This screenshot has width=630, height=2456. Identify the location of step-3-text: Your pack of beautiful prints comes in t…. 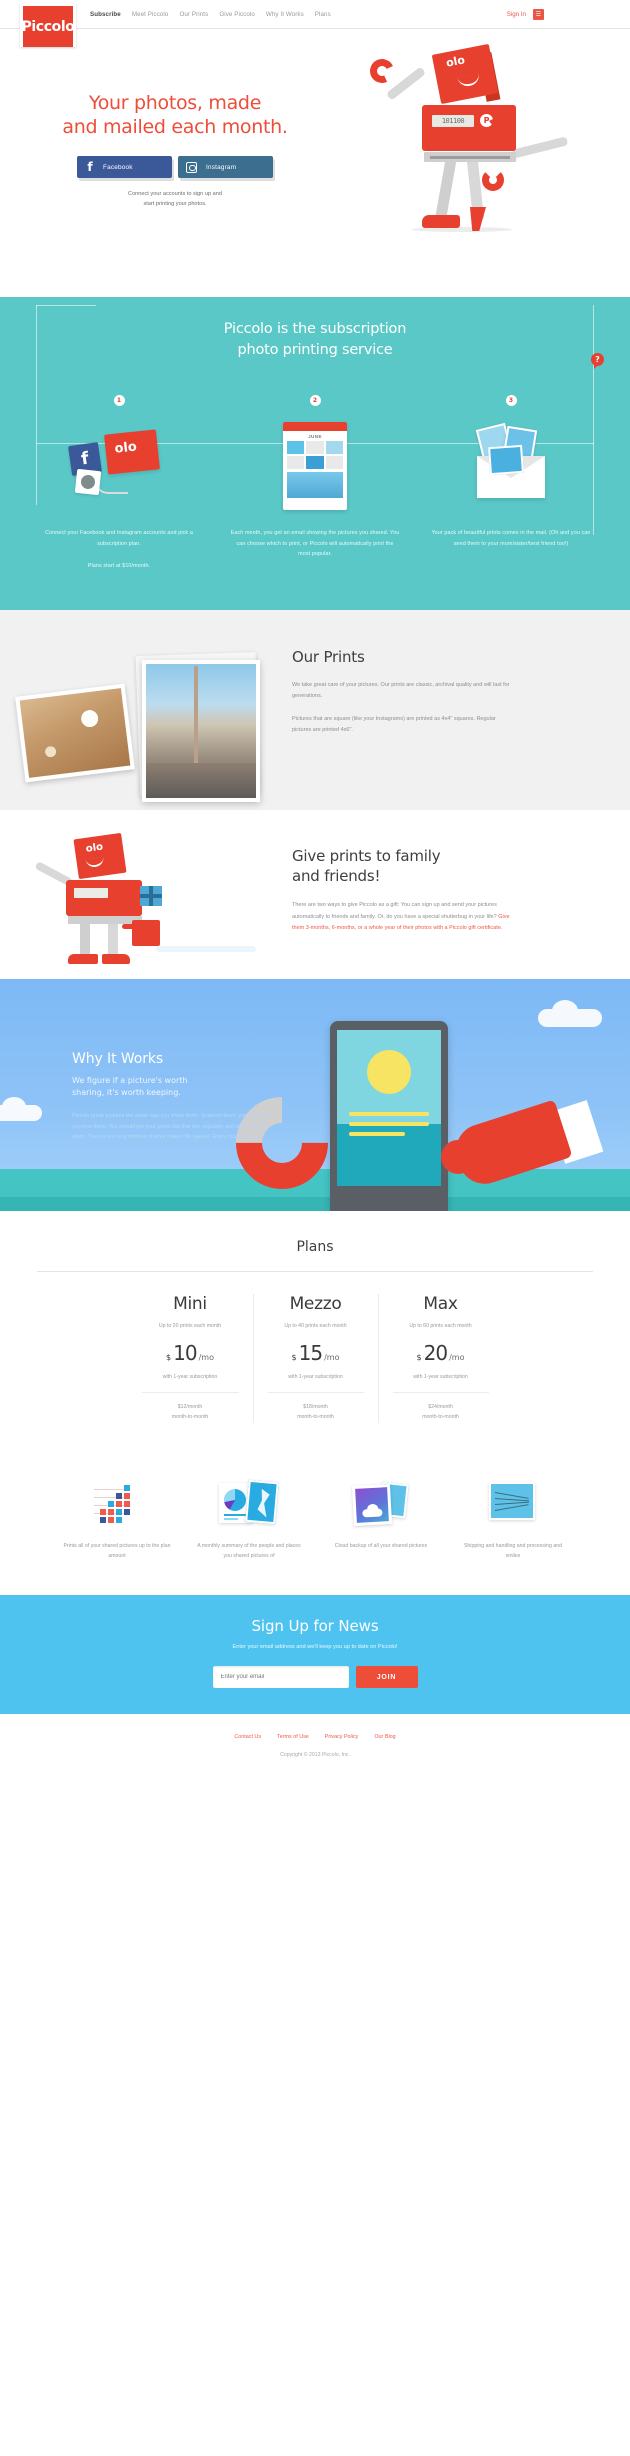
(511, 538).